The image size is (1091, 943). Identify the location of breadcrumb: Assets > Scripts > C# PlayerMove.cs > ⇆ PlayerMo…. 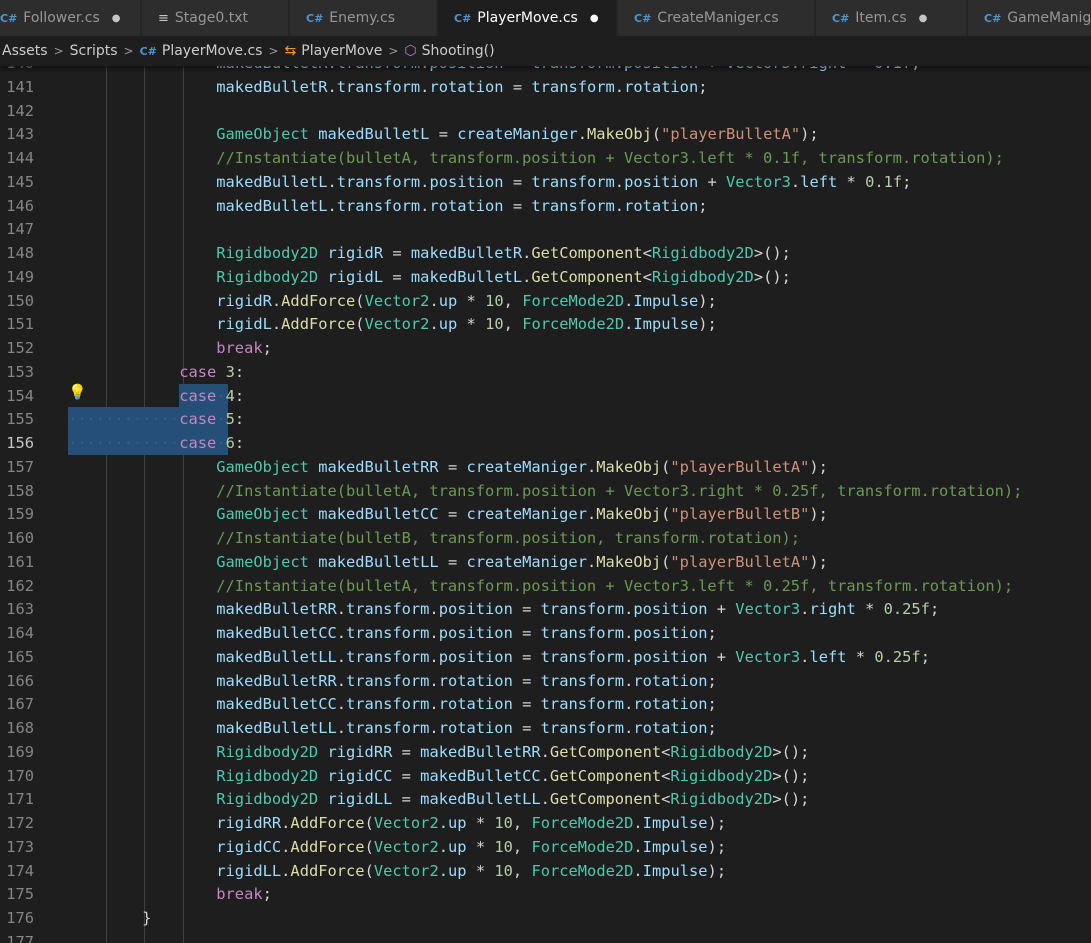
(545, 51).